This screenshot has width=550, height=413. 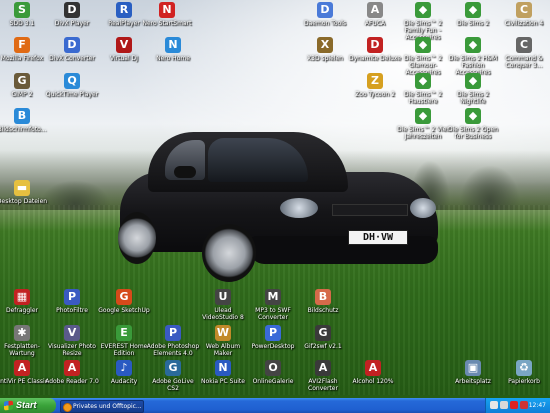 I want to click on zoo-tycoon-icon: Z, so click(x=375, y=81).